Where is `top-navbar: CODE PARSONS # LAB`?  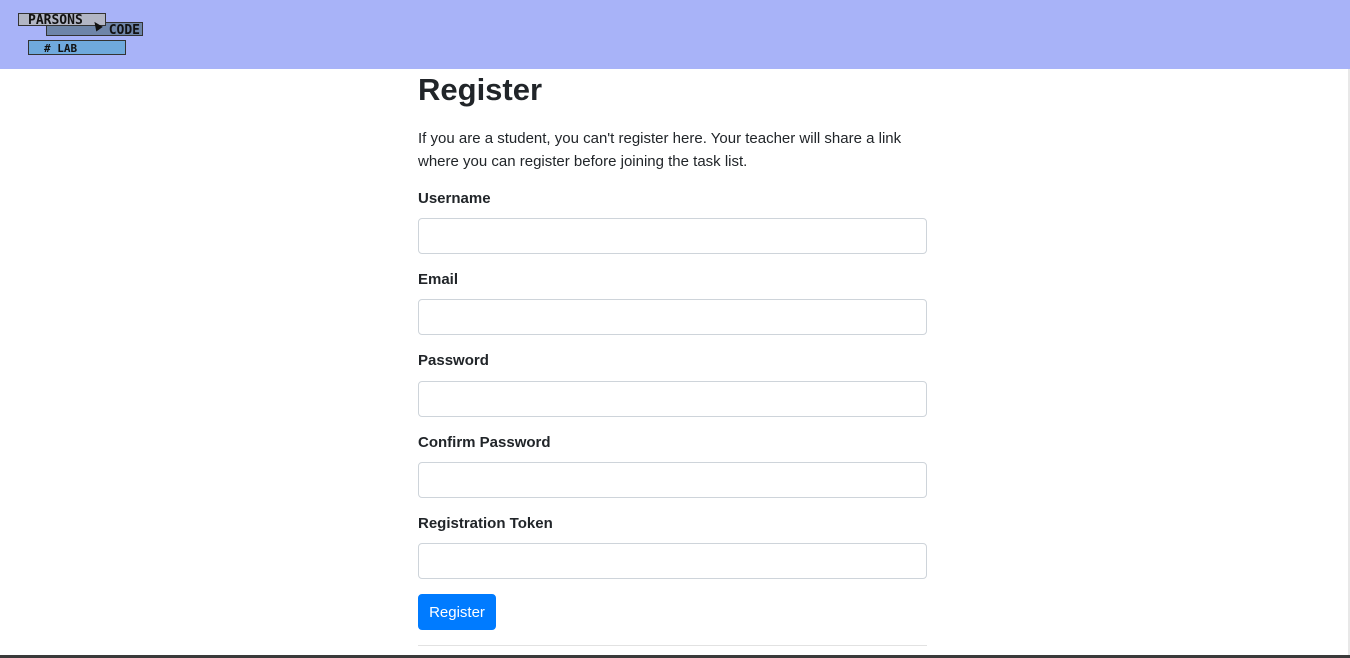
top-navbar: CODE PARSONS # LAB is located at coordinates (675, 34).